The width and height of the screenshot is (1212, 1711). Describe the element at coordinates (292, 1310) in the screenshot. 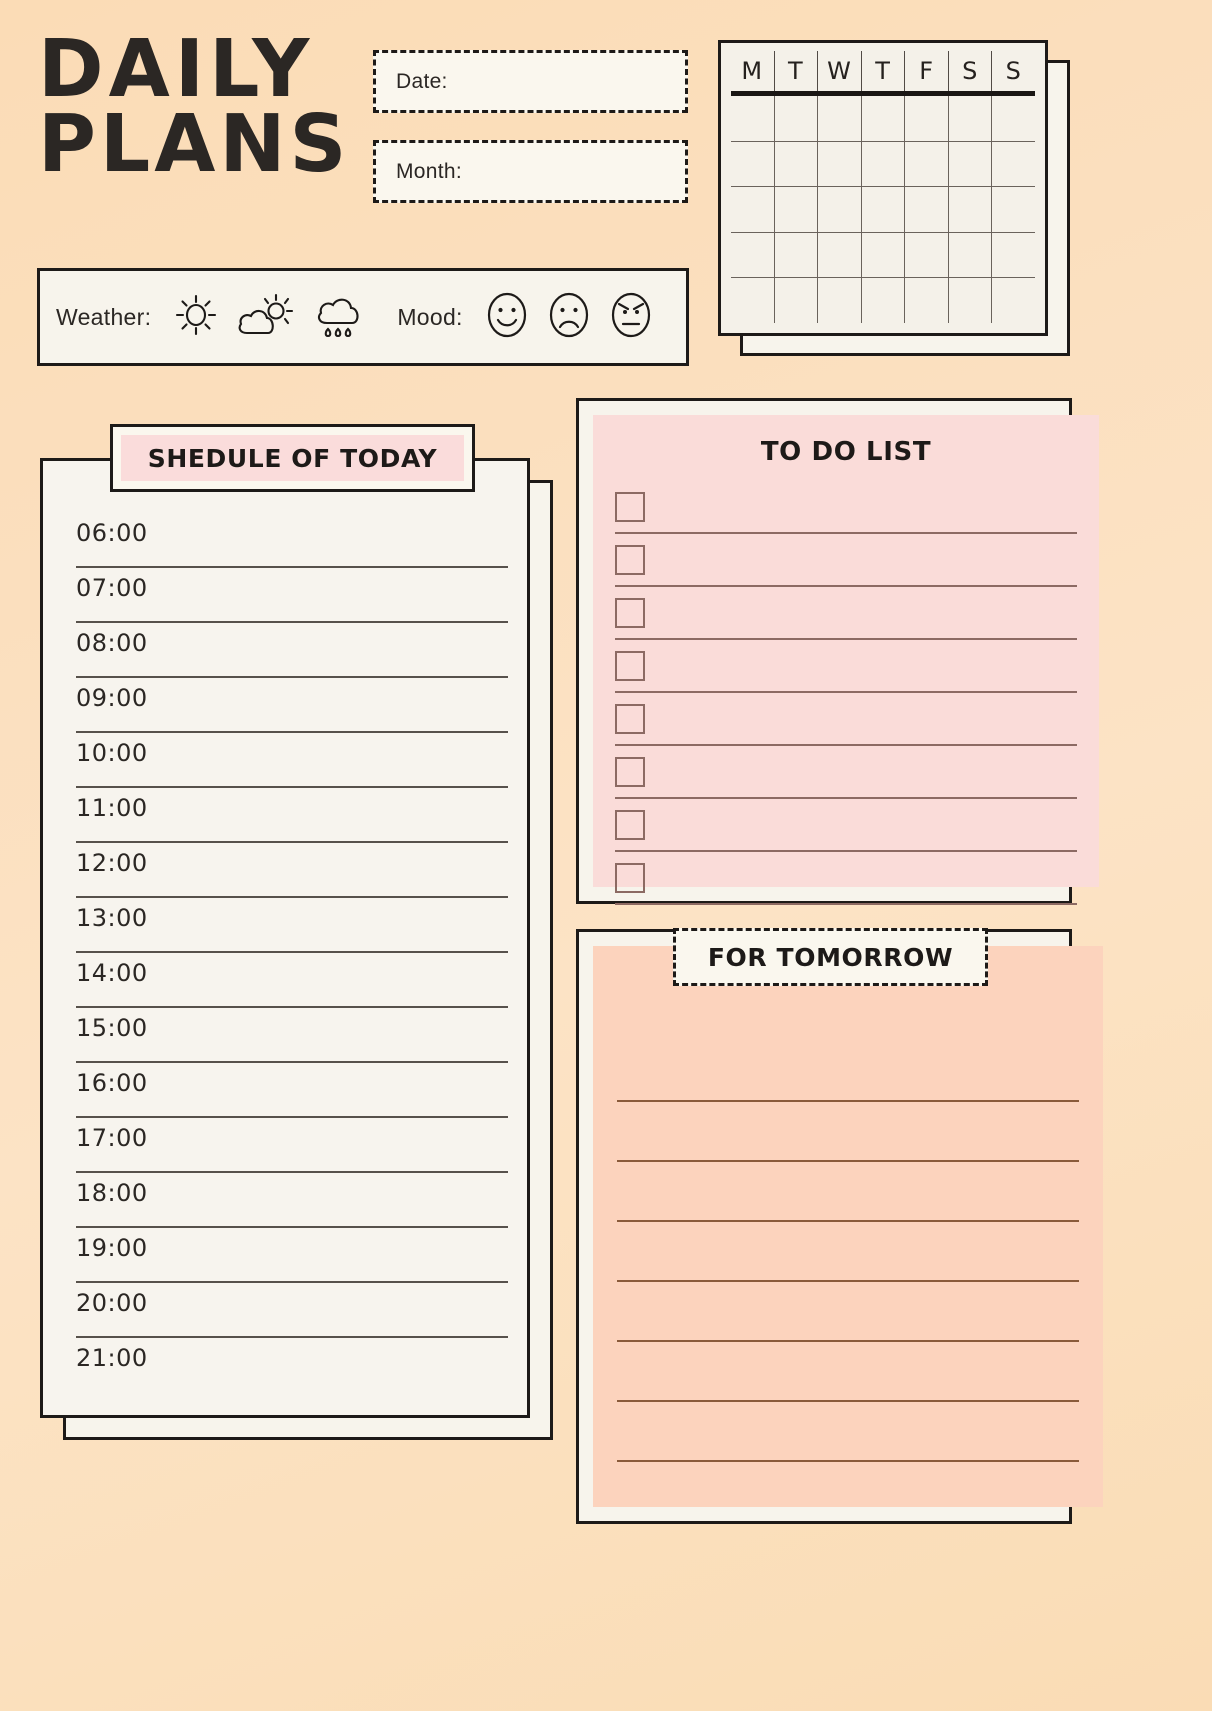

I see `schedule-slot-row: 20:00` at that location.